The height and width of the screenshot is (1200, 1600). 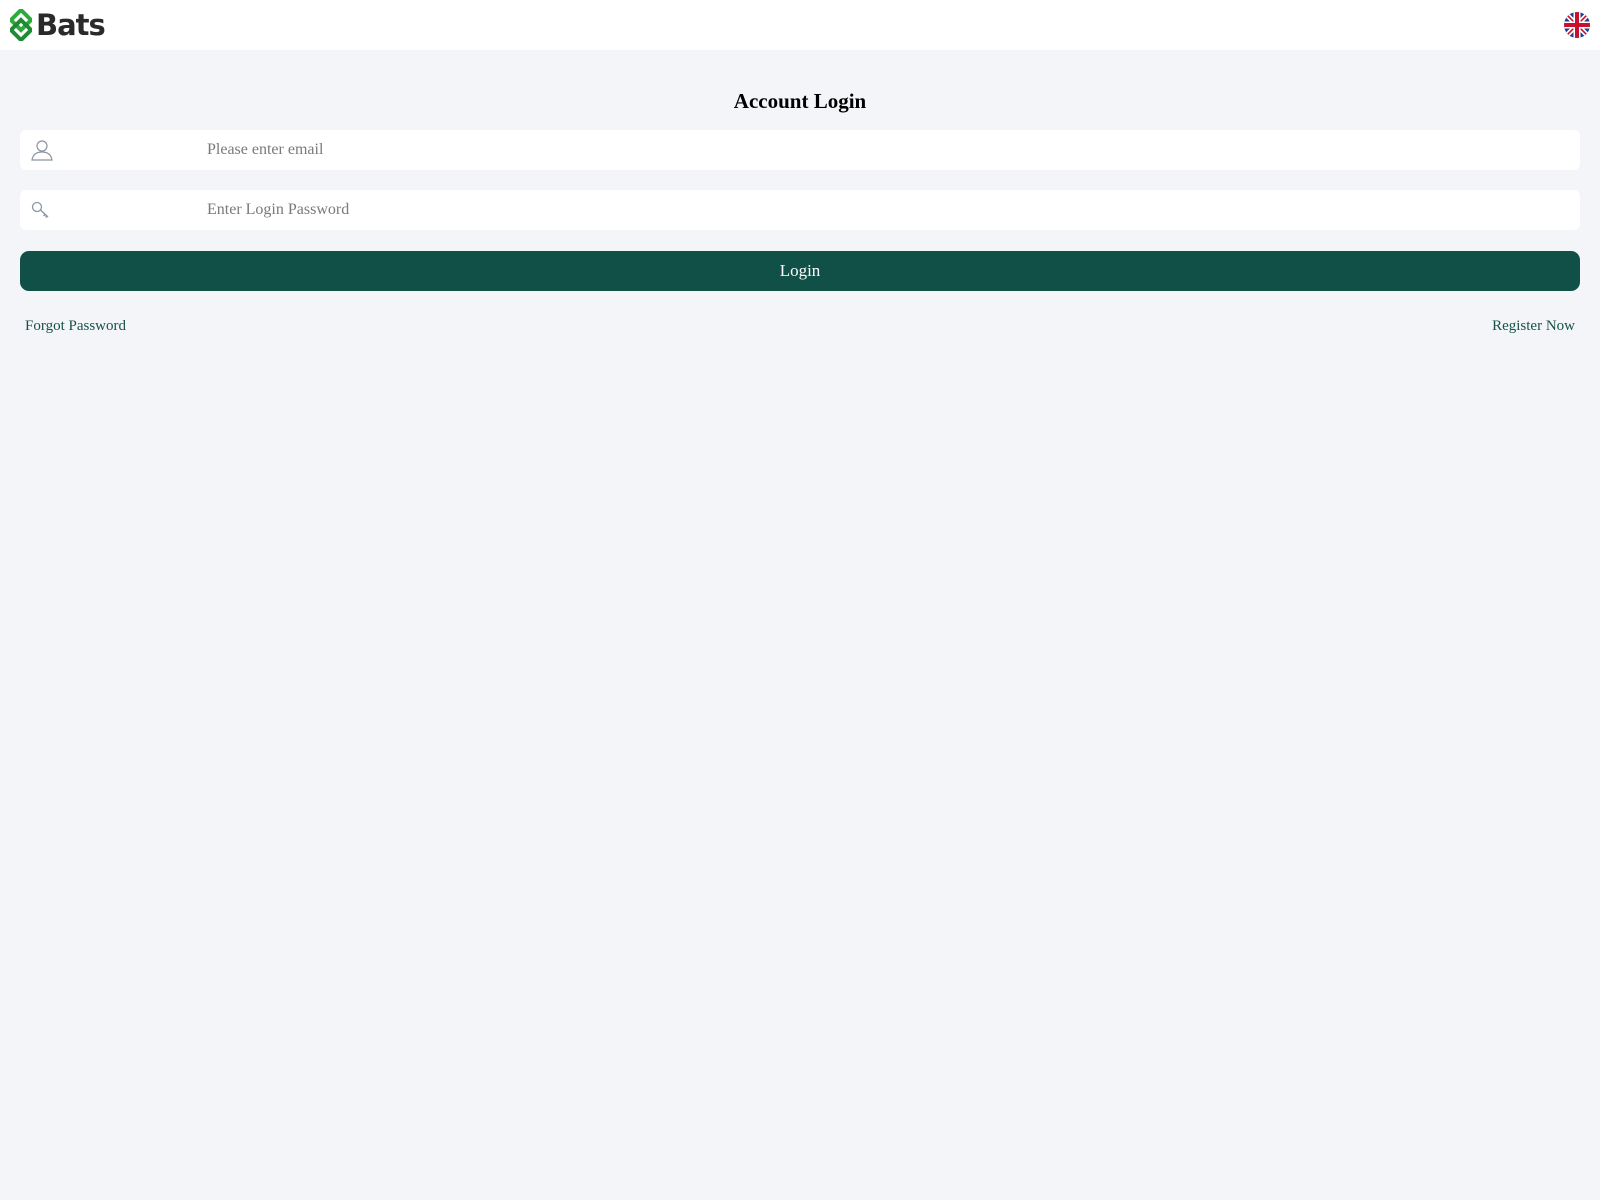 I want to click on user-icon, so click(x=42, y=150).